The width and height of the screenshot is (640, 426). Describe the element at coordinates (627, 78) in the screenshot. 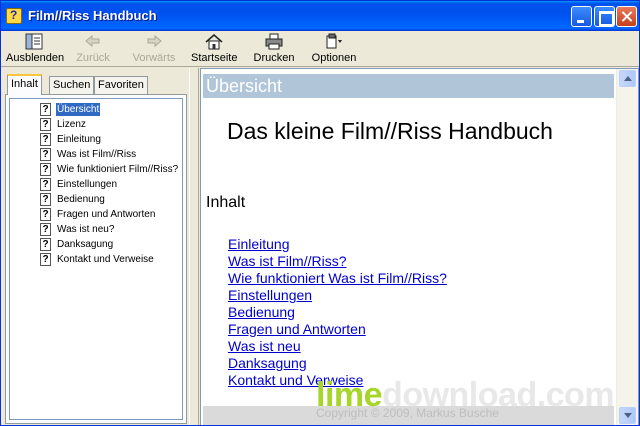

I see `scroll-up-button` at that location.